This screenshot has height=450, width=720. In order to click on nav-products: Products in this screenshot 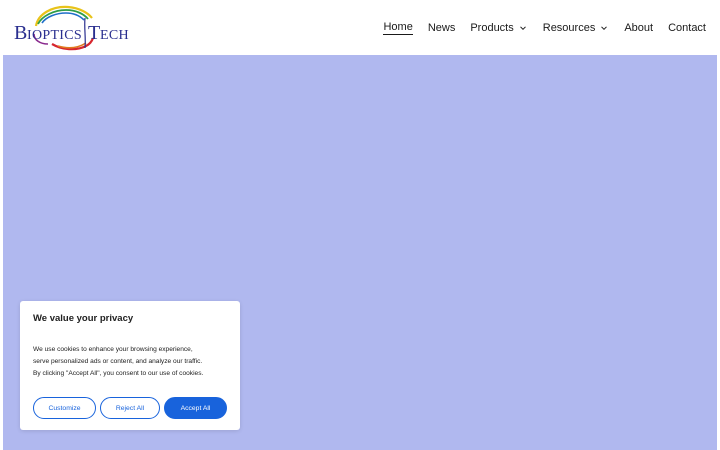, I will do `click(498, 28)`.